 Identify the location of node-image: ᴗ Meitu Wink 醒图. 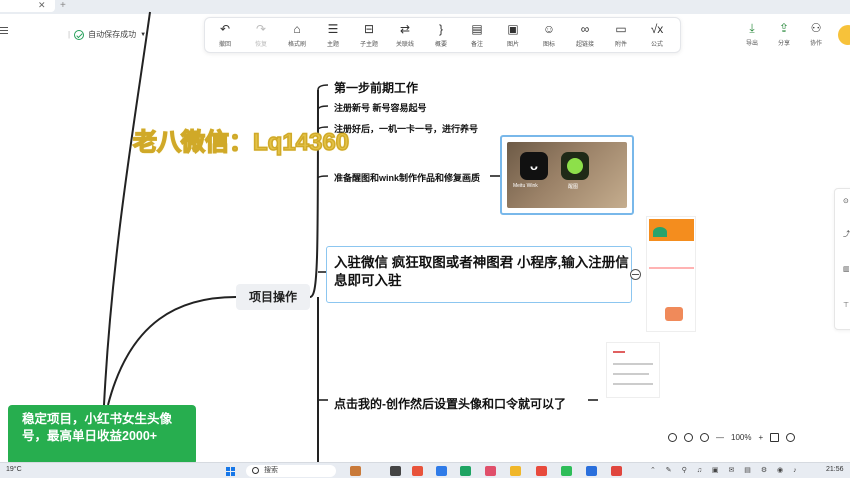
(567, 175).